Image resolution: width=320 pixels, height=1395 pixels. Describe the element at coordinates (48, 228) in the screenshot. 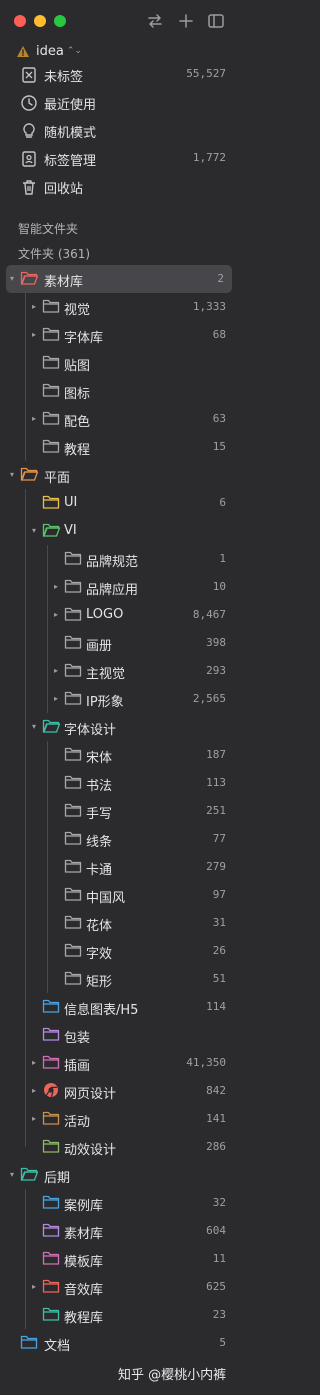

I see `smart-folders-header: 智能文件夹` at that location.